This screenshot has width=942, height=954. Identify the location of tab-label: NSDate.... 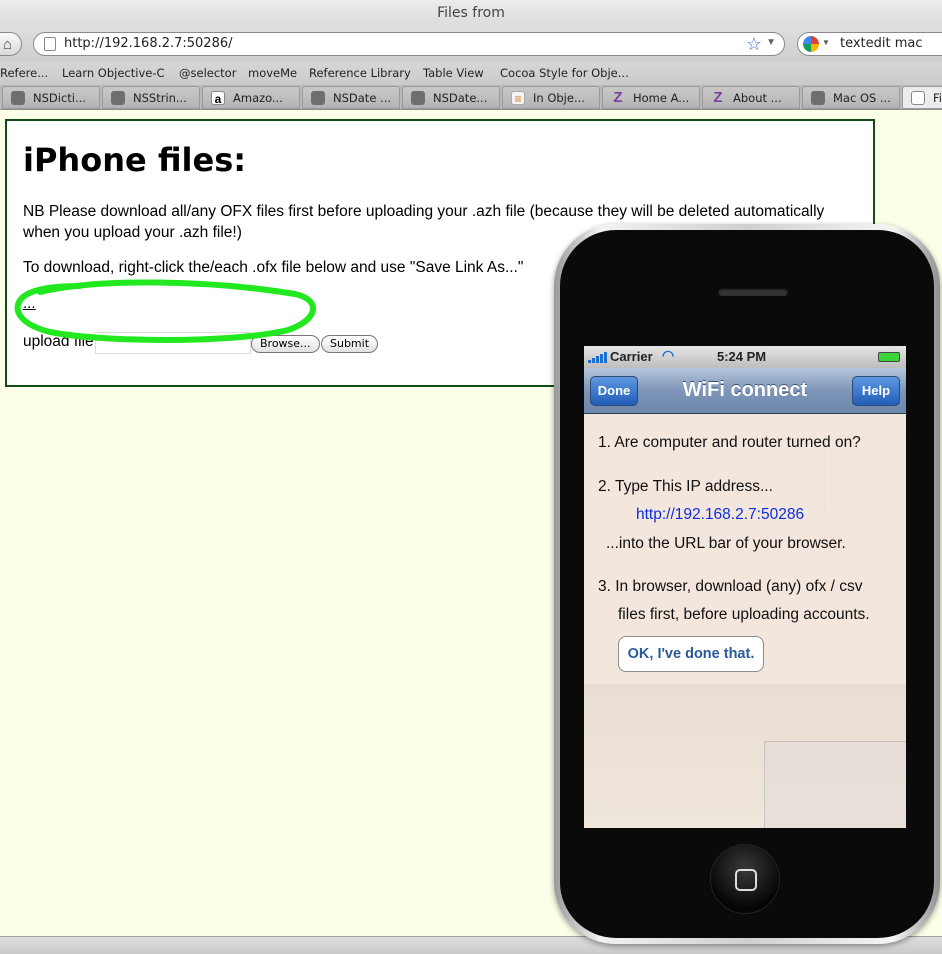
(460, 98).